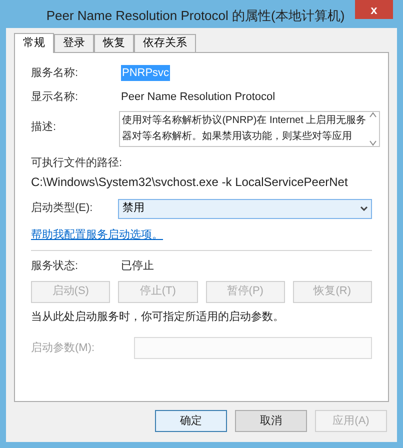  I want to click on service-status-value: 已停止, so click(137, 266).